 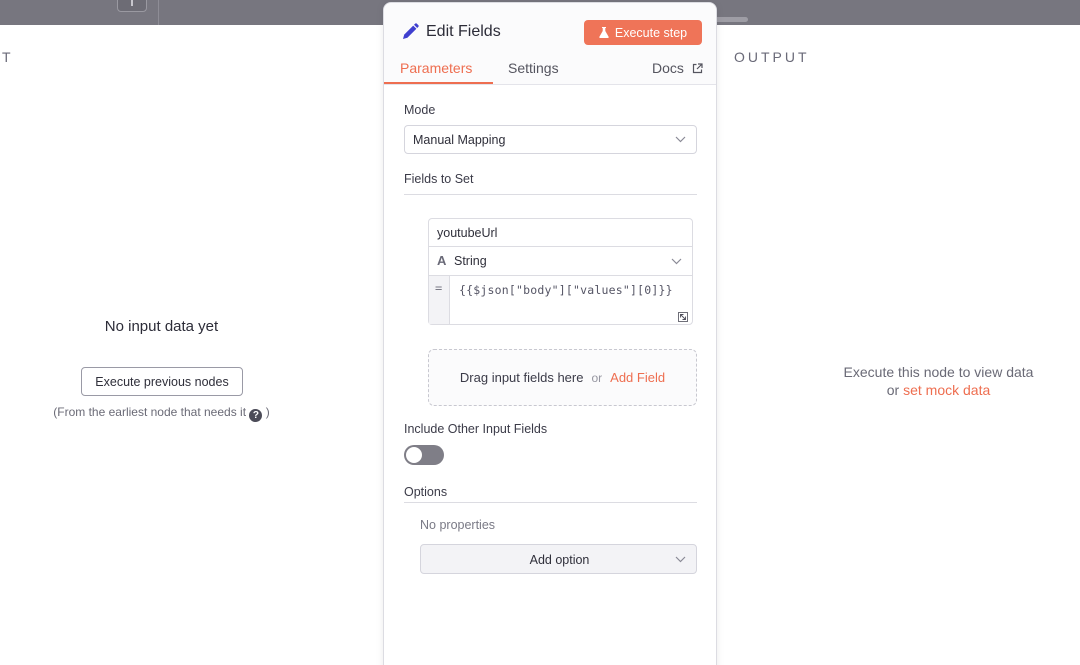 What do you see at coordinates (424, 455) in the screenshot?
I see `include-other-fields-toggle` at bounding box center [424, 455].